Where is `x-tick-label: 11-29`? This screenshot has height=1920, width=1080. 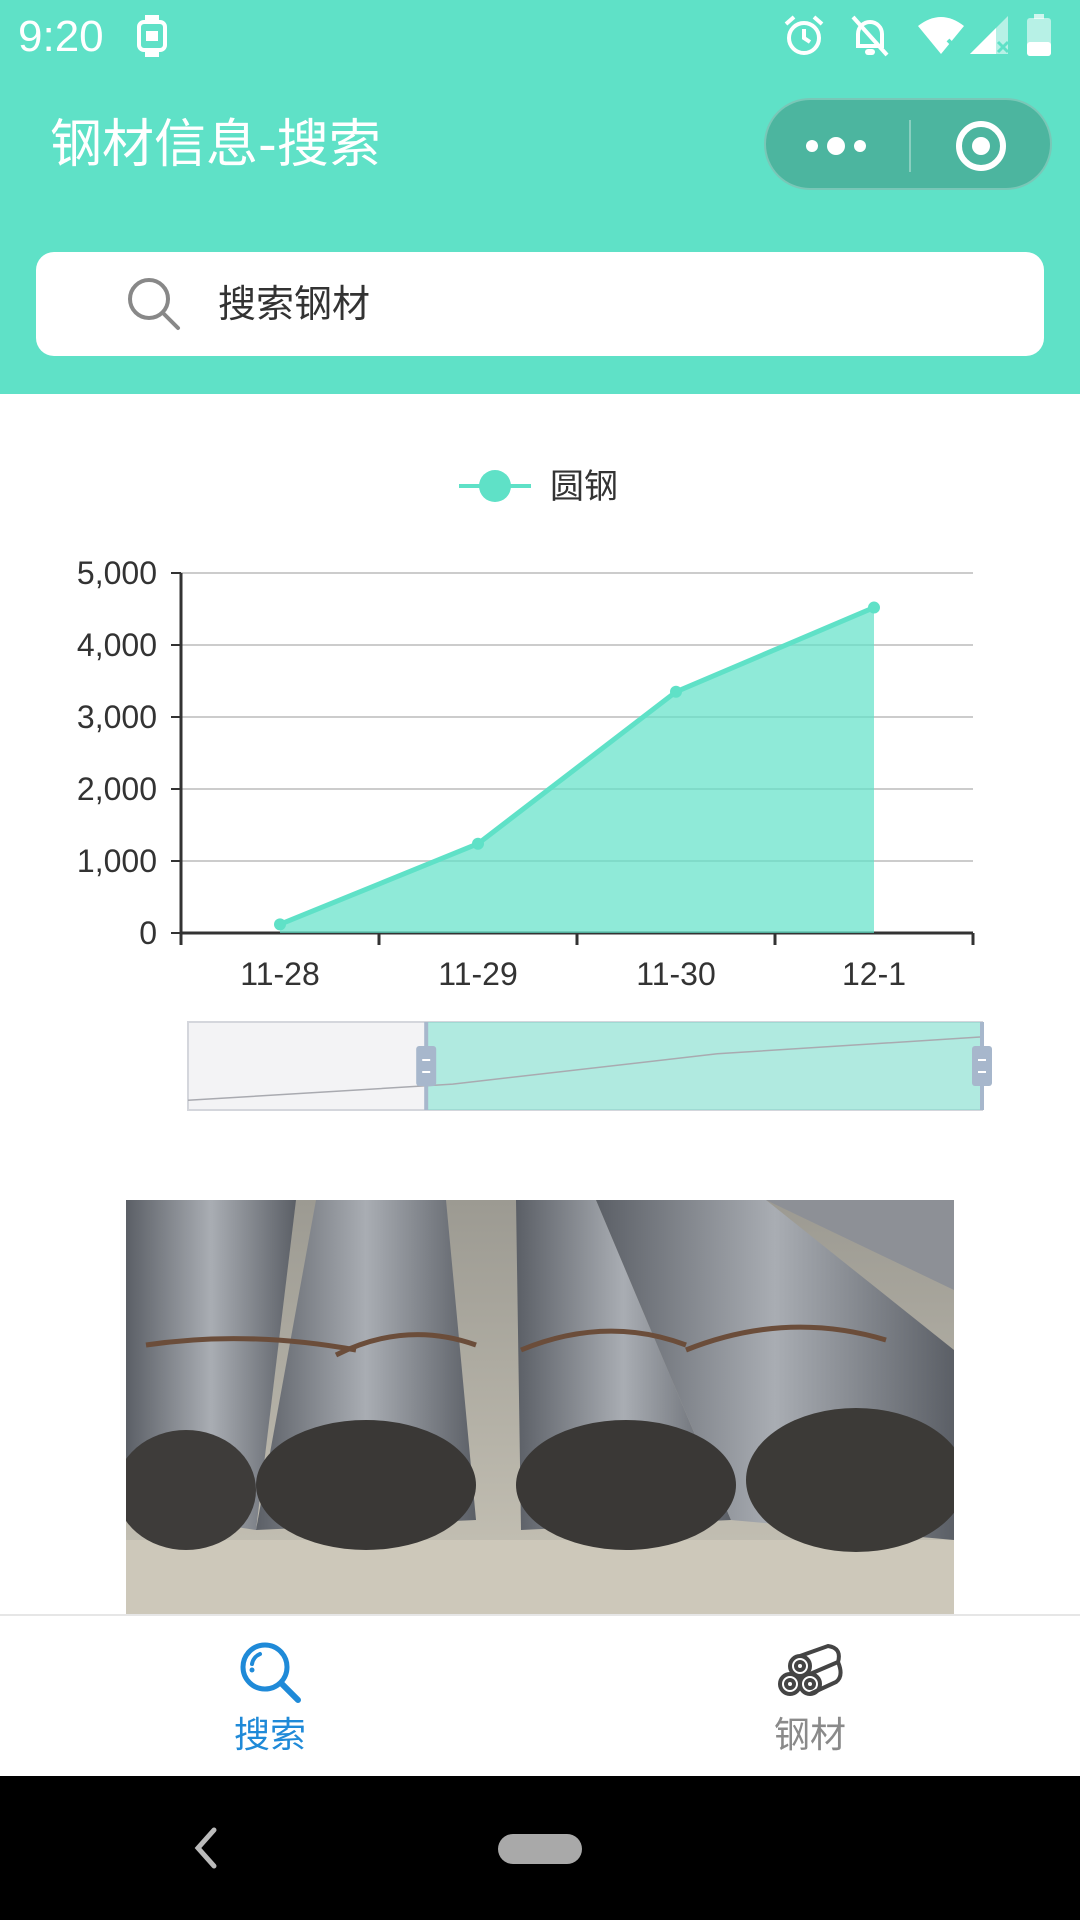
x-tick-label: 11-29 is located at coordinates (477, 974).